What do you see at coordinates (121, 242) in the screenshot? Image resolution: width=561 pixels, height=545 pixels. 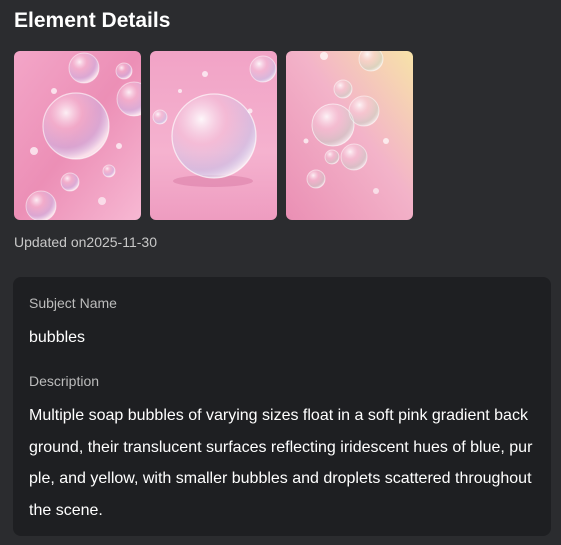 I see `updated-date-value: 2025-11-30` at bounding box center [121, 242].